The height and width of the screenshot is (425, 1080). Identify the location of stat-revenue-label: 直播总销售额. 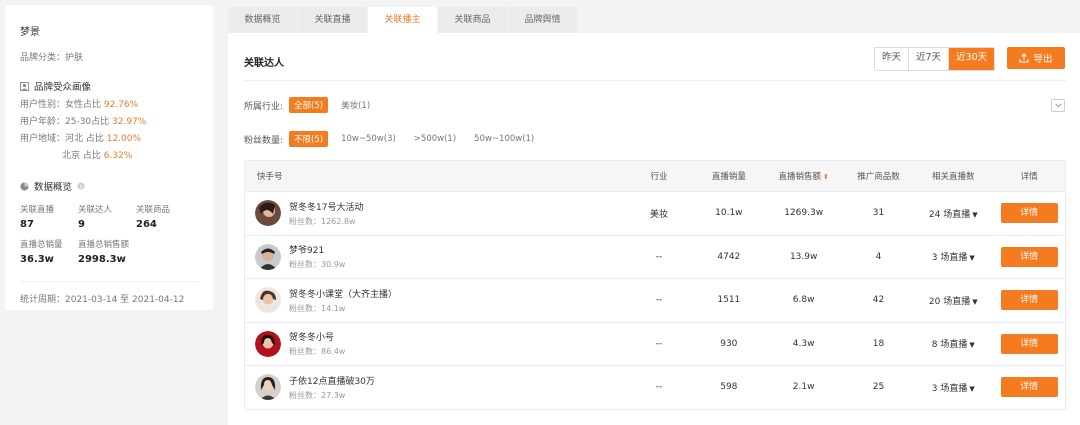
(104, 245).